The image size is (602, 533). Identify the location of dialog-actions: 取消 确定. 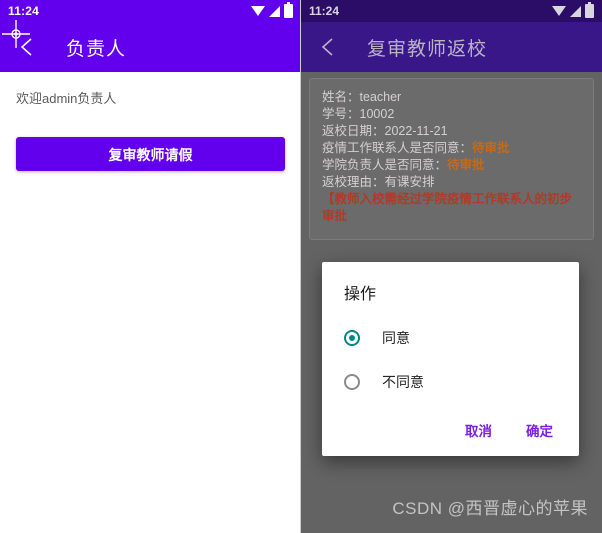
(450, 425).